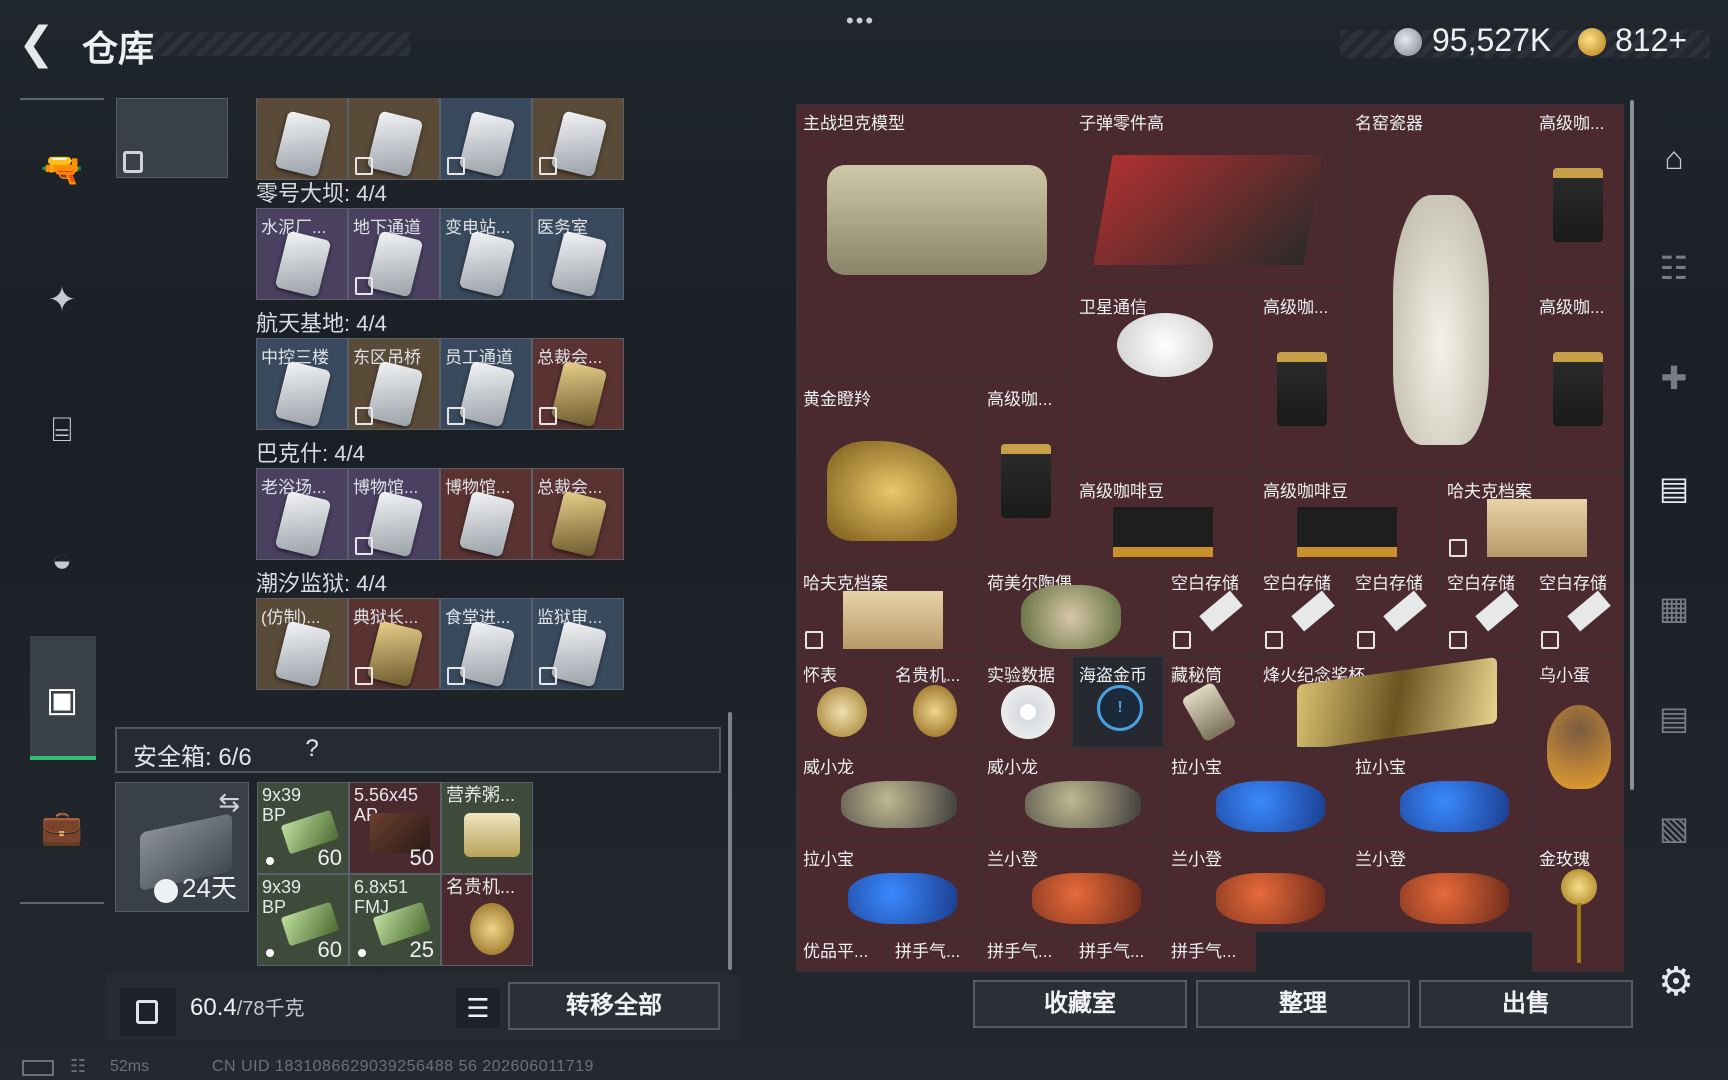 The image size is (1728, 1080). Describe the element at coordinates (329, 857) in the screenshot. I see `item-count: 60` at that location.